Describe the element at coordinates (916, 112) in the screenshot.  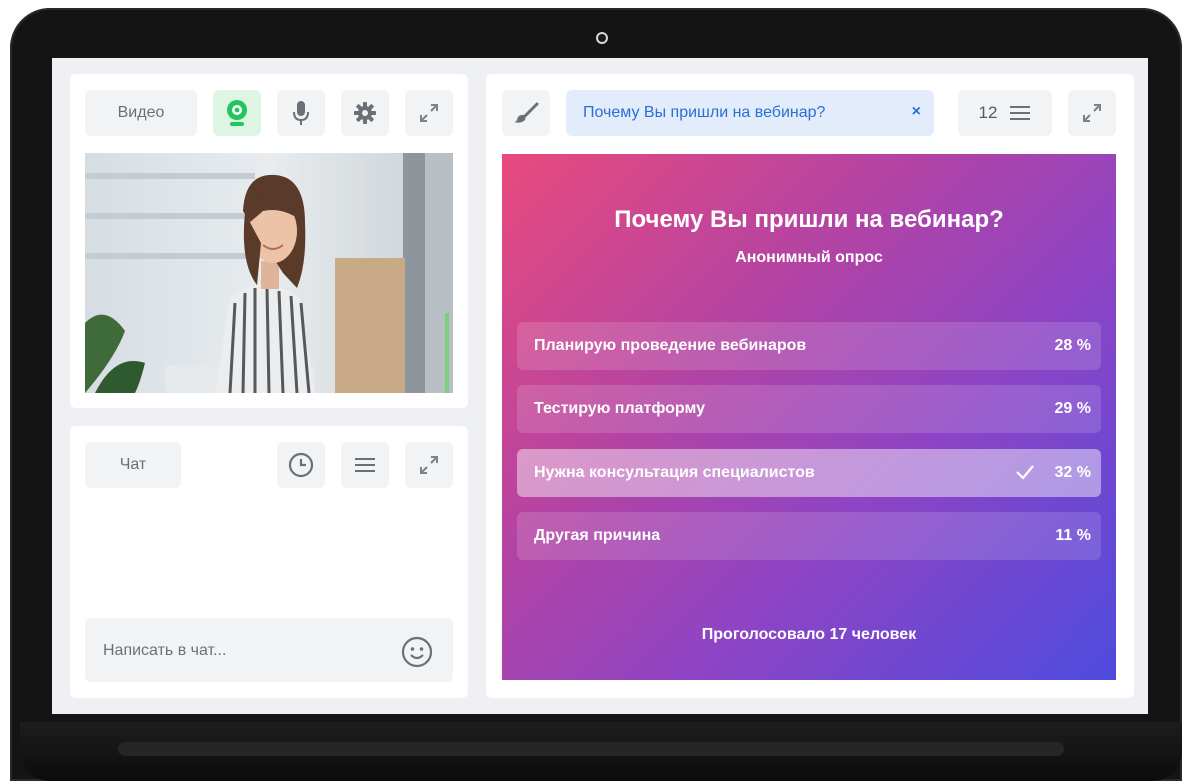
I see `close-icon: ×` at that location.